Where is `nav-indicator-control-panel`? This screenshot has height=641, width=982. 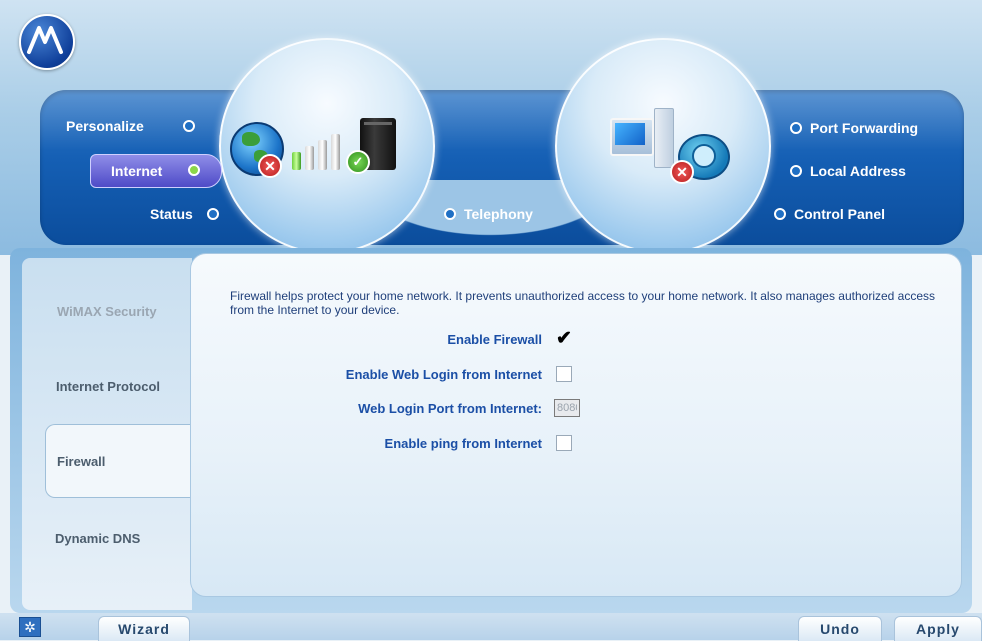
nav-indicator-control-panel is located at coordinates (780, 214).